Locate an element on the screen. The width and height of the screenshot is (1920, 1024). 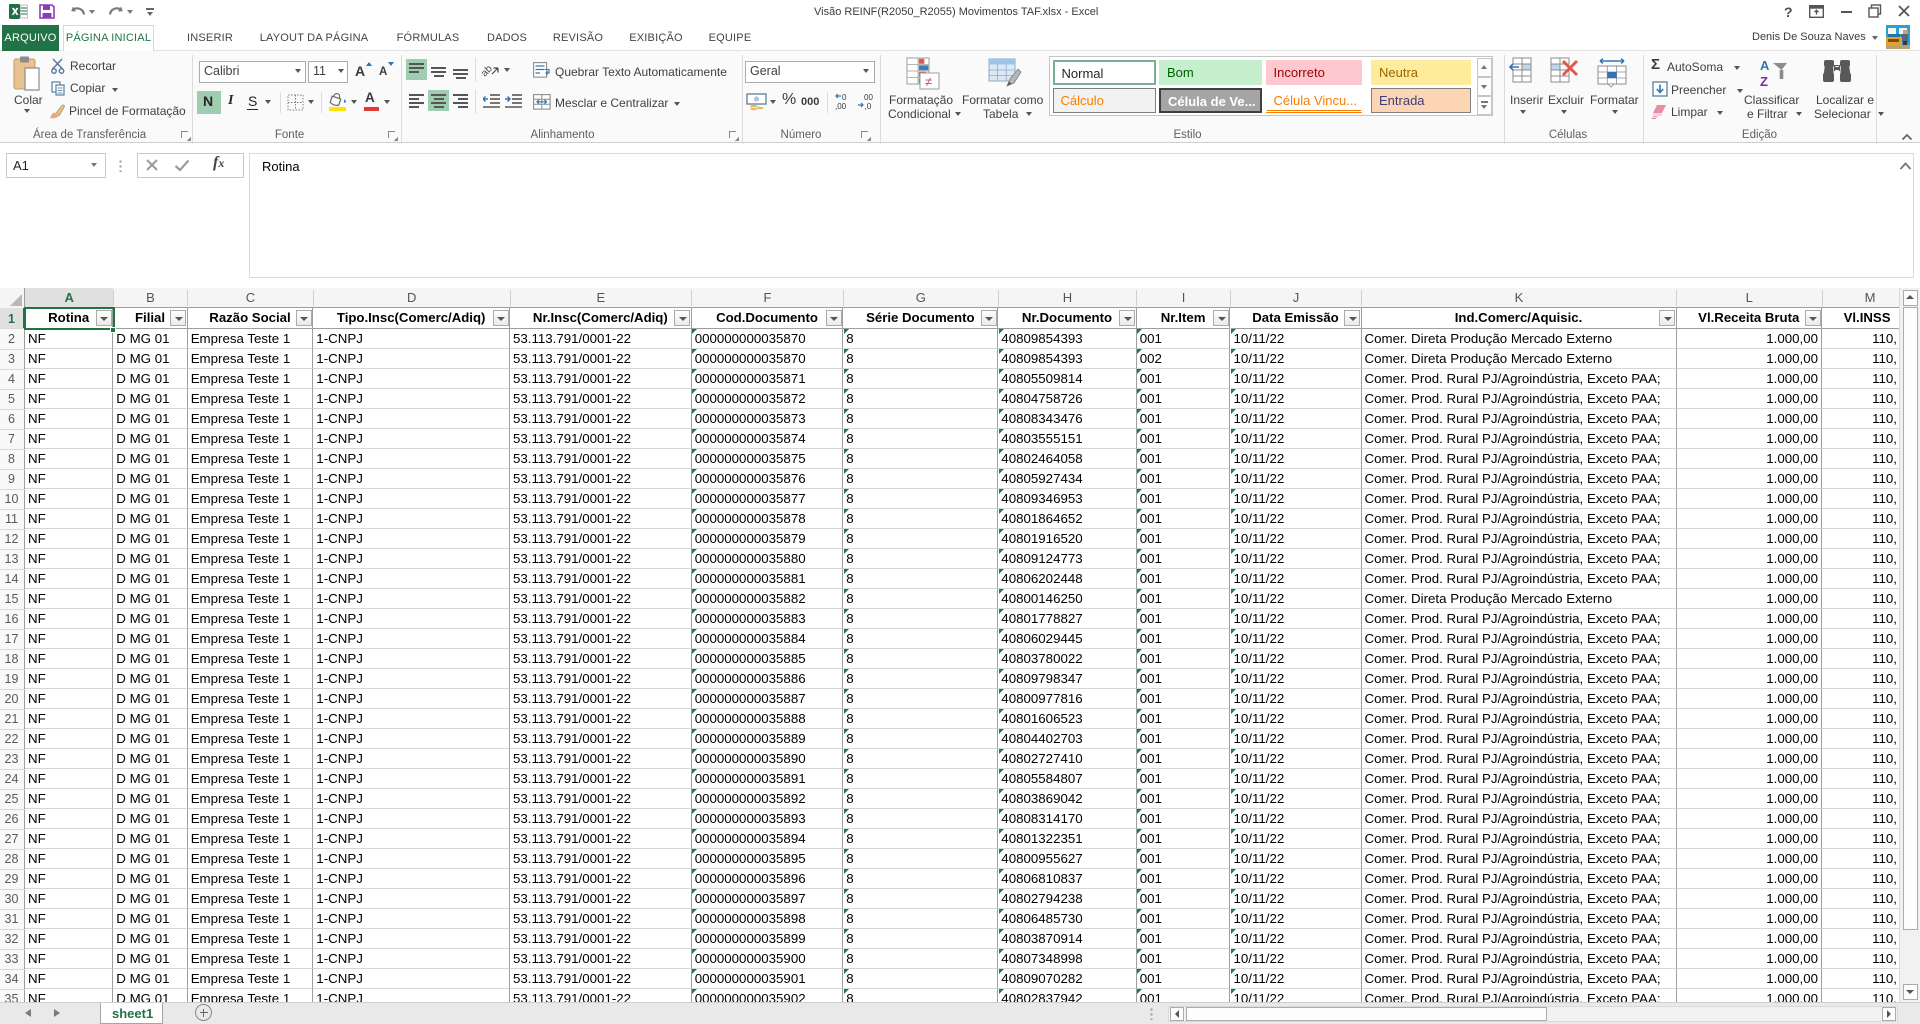
svg-text: 00 is located at coordinates (868, 97).